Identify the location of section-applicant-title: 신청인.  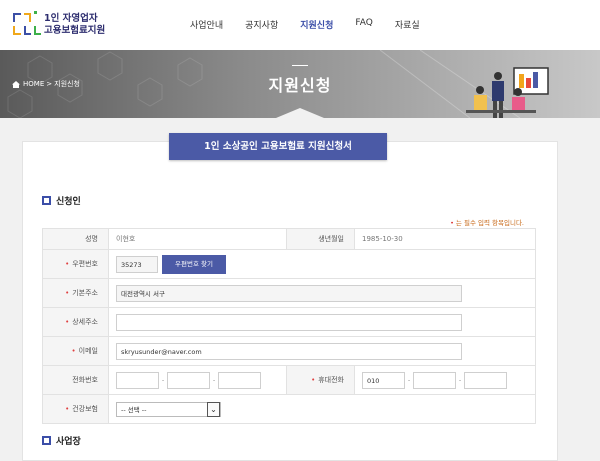
(61, 200).